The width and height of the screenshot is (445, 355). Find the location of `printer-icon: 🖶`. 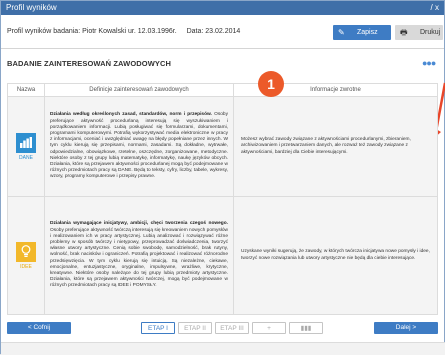

printer-icon: 🖶 is located at coordinates (404, 32).